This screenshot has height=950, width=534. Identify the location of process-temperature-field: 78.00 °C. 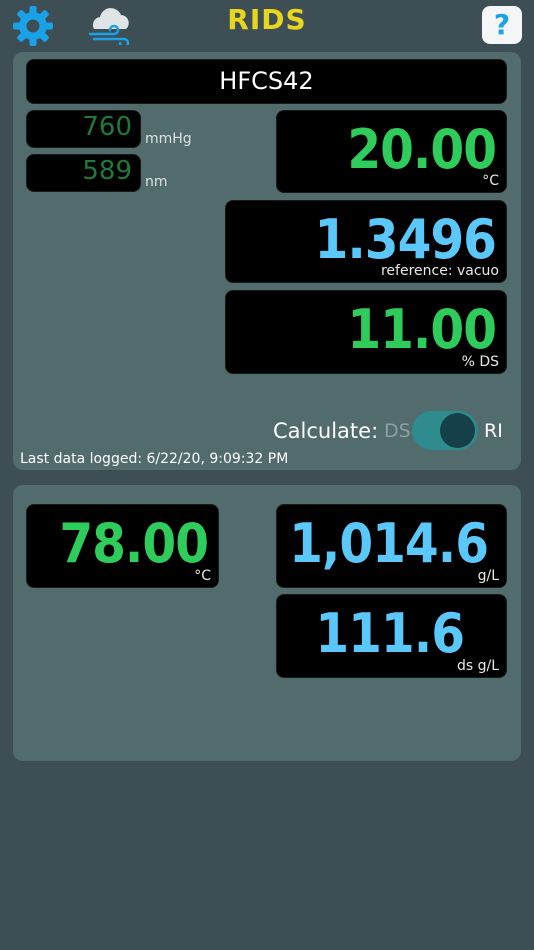
(122, 546).